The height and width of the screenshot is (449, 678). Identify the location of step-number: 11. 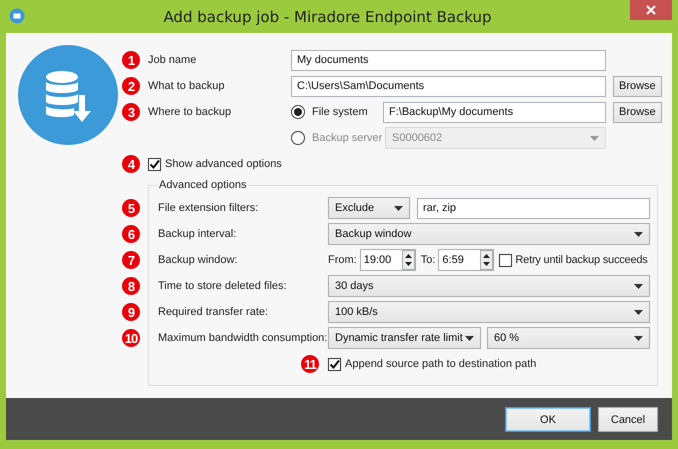
(310, 364).